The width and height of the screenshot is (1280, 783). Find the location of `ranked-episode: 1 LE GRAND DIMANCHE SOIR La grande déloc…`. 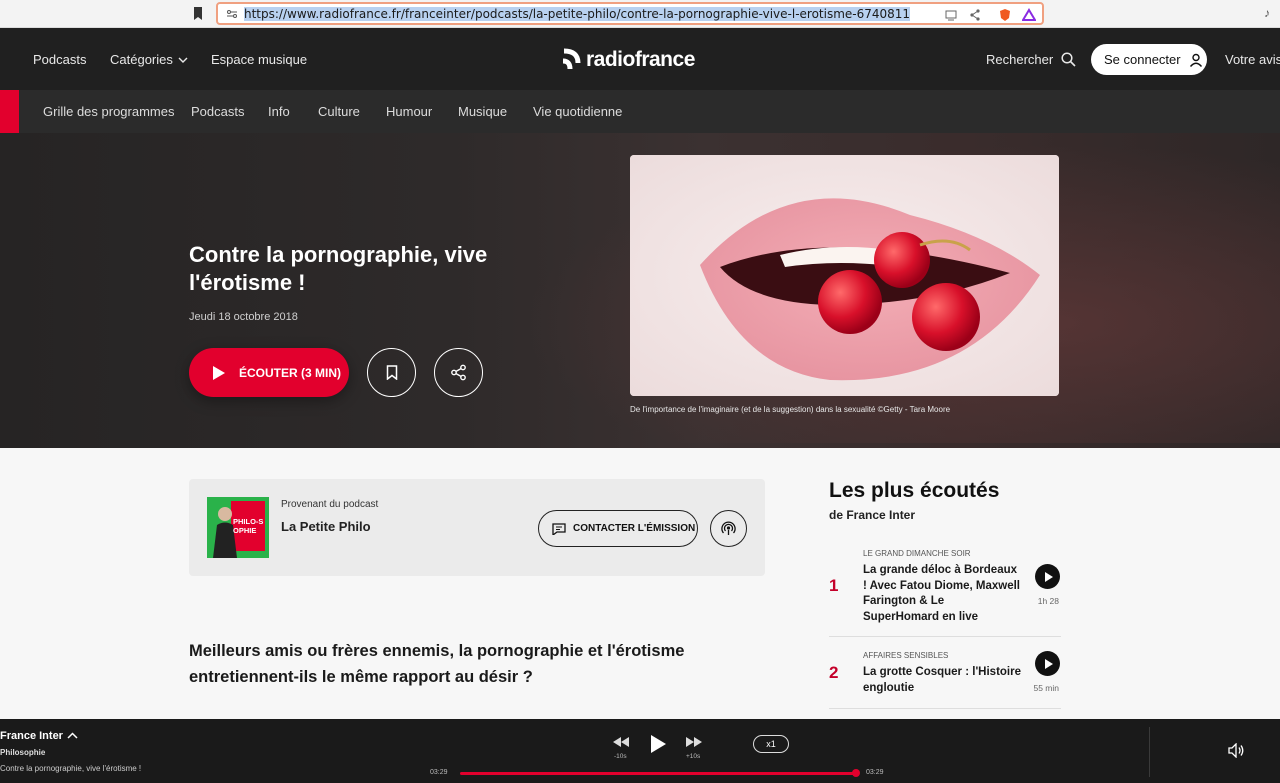

ranked-episode: 1 LE GRAND DIMANCHE SOIR La grande déloc… is located at coordinates (945, 591).